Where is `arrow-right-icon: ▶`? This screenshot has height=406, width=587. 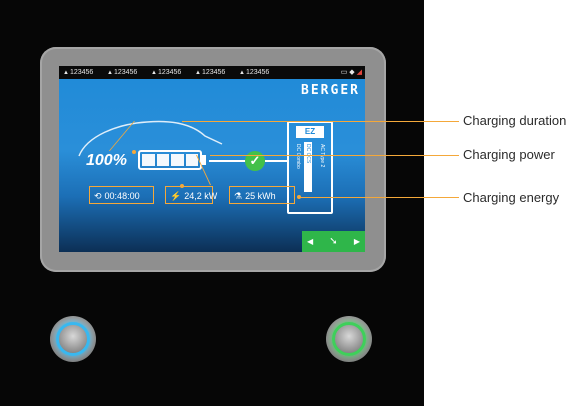
arrow-right-icon: ▶ is located at coordinates (356, 241).